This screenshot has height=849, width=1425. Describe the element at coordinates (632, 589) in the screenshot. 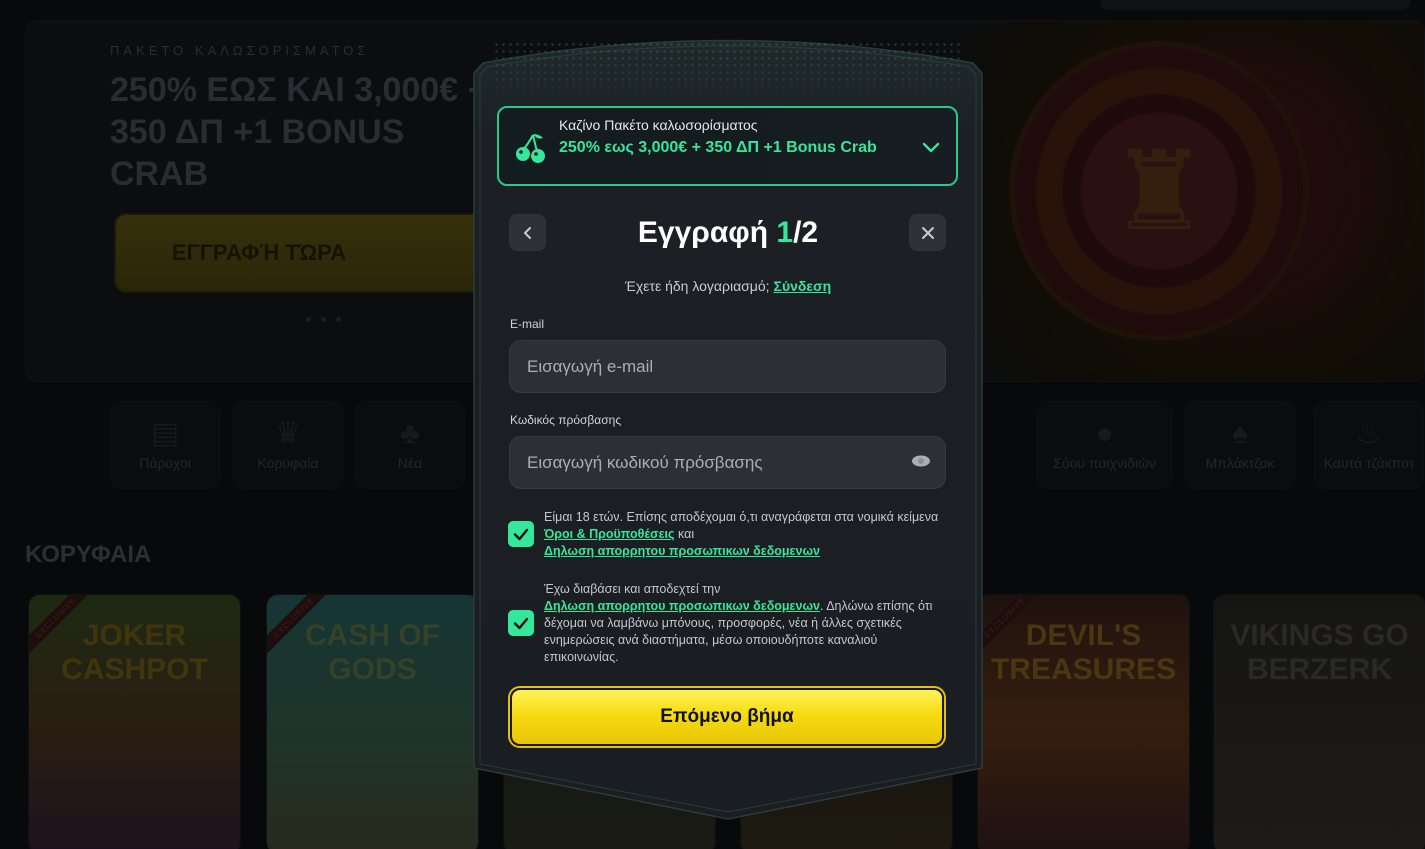

I see `consent-text: Έχω διαβάσει και αποδεχτεί την` at that location.